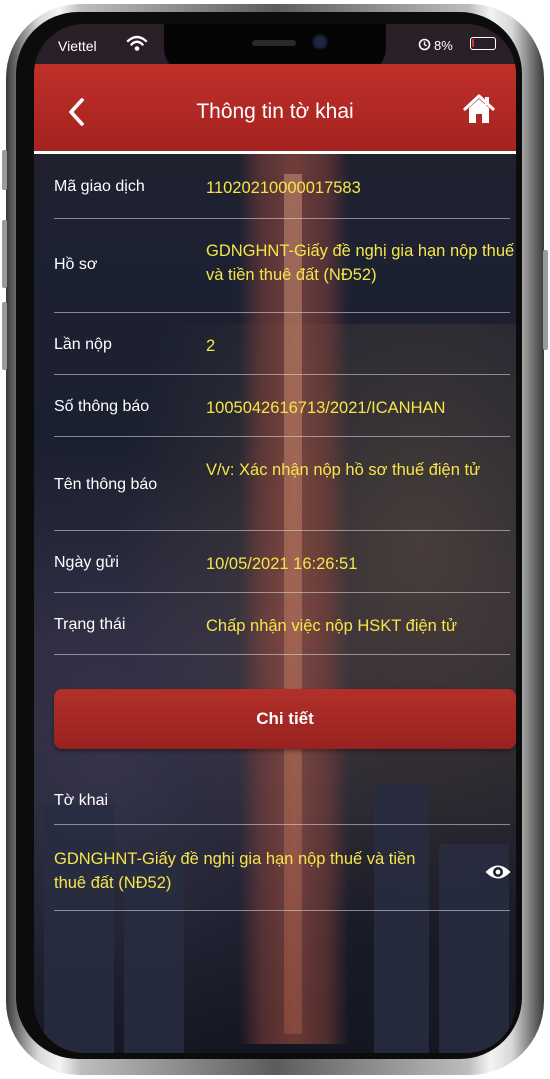 This screenshot has height=1079, width=550. What do you see at coordinates (498, 872) in the screenshot?
I see `eye-icon` at bounding box center [498, 872].